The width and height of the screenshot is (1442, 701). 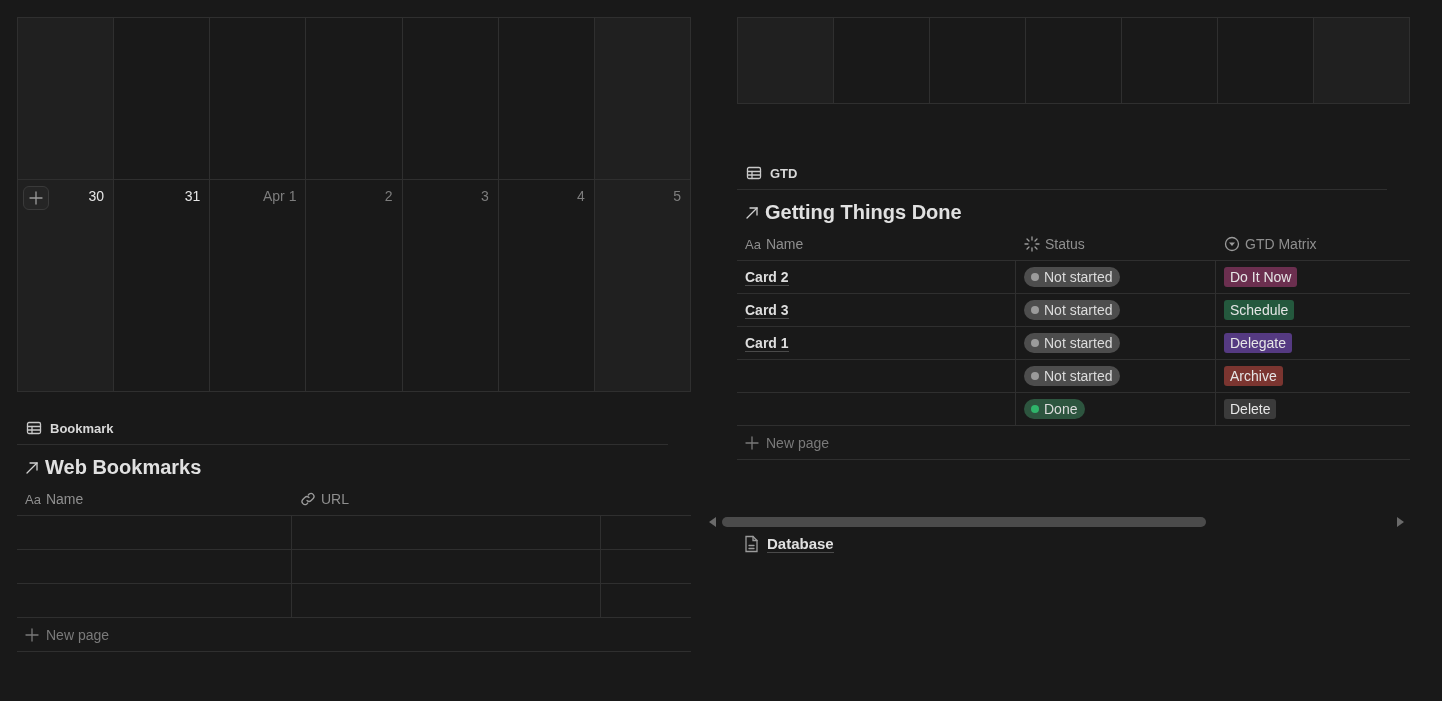 What do you see at coordinates (1032, 244) in the screenshot?
I see `status-icon` at bounding box center [1032, 244].